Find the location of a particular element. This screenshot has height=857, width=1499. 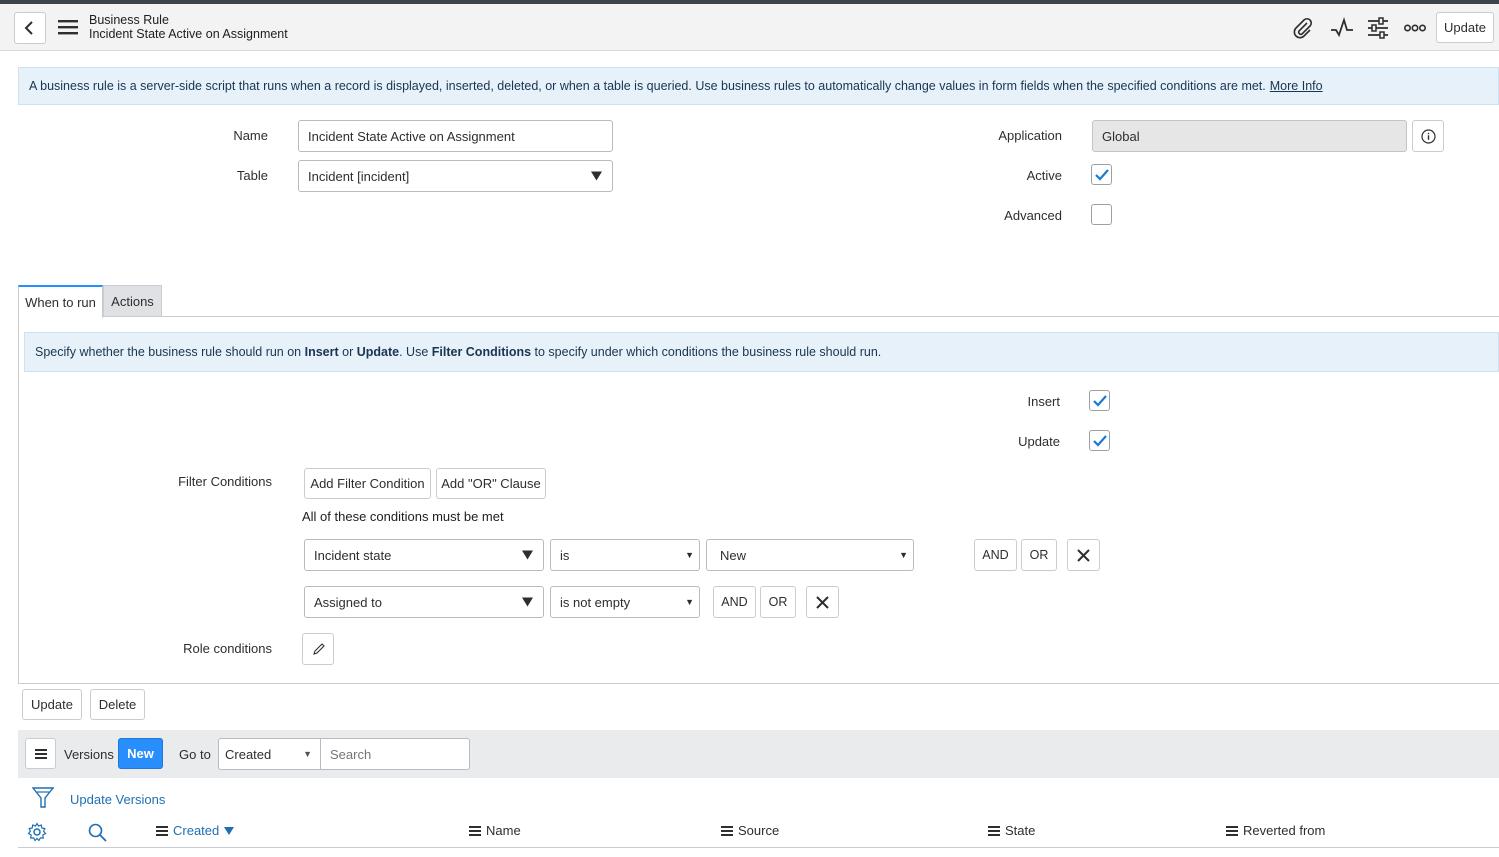

insert-checkbox is located at coordinates (1099, 400).